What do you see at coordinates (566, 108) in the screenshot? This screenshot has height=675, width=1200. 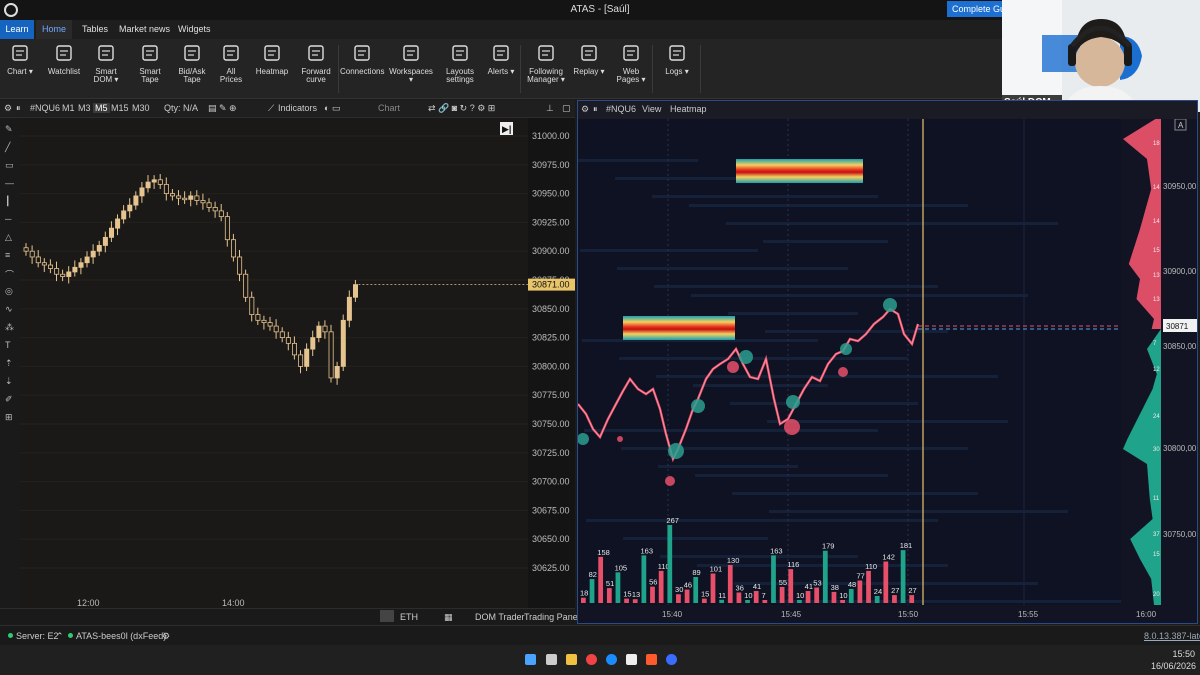 I see `maximize-icon: ▢` at bounding box center [566, 108].